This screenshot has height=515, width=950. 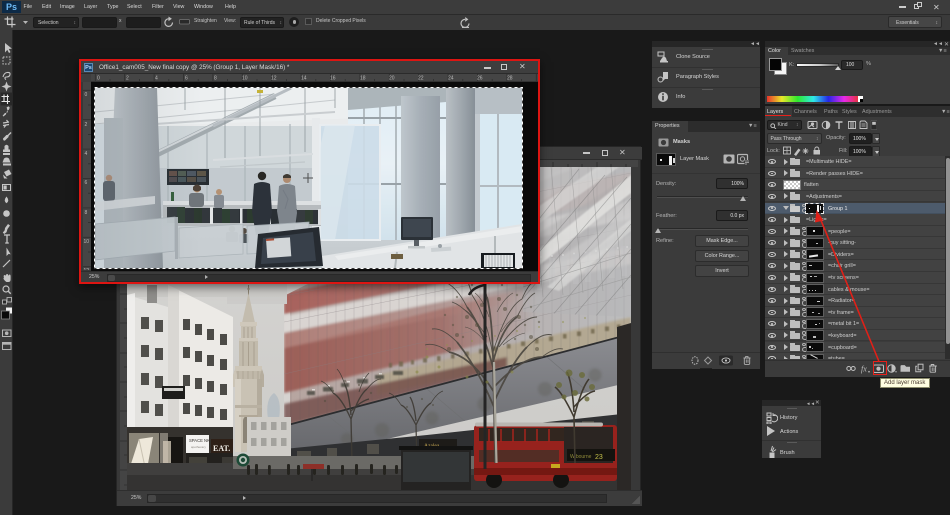 I want to click on svg-text: EAT., so click(x=221, y=448).